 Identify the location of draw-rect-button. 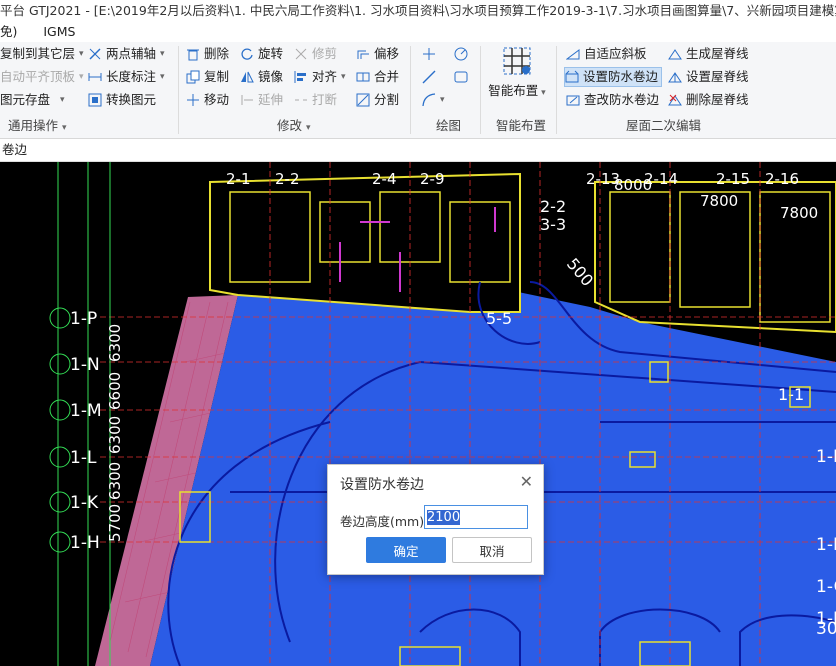
(463, 77).